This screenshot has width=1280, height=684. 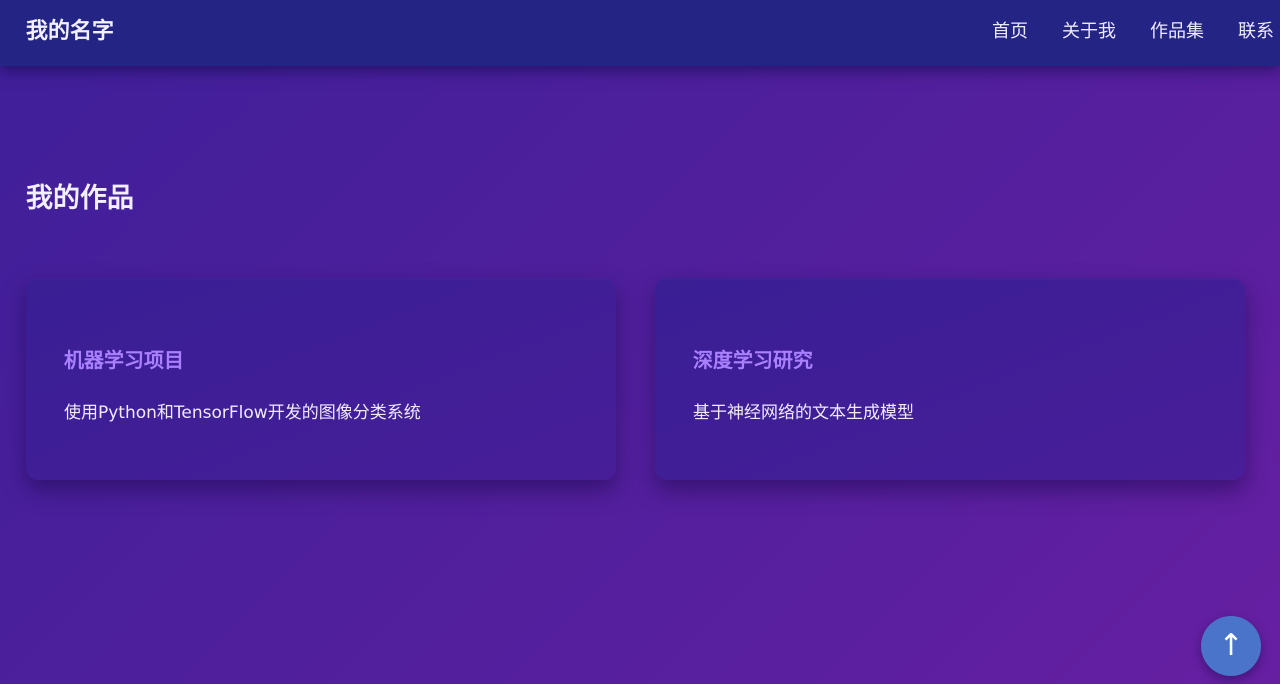 What do you see at coordinates (1136, 32) in the screenshot?
I see `nav-links: 首页 关于我 作品集 联系` at bounding box center [1136, 32].